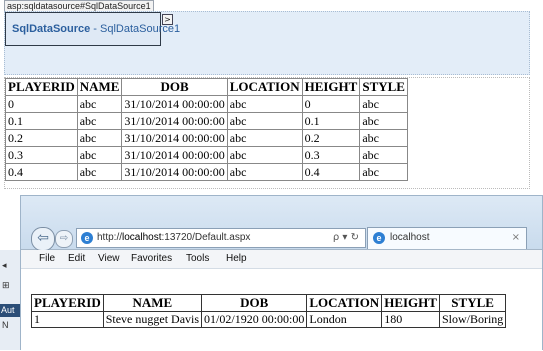 This screenshot has height=351, width=543. I want to click on menu-view: View, so click(109, 258).